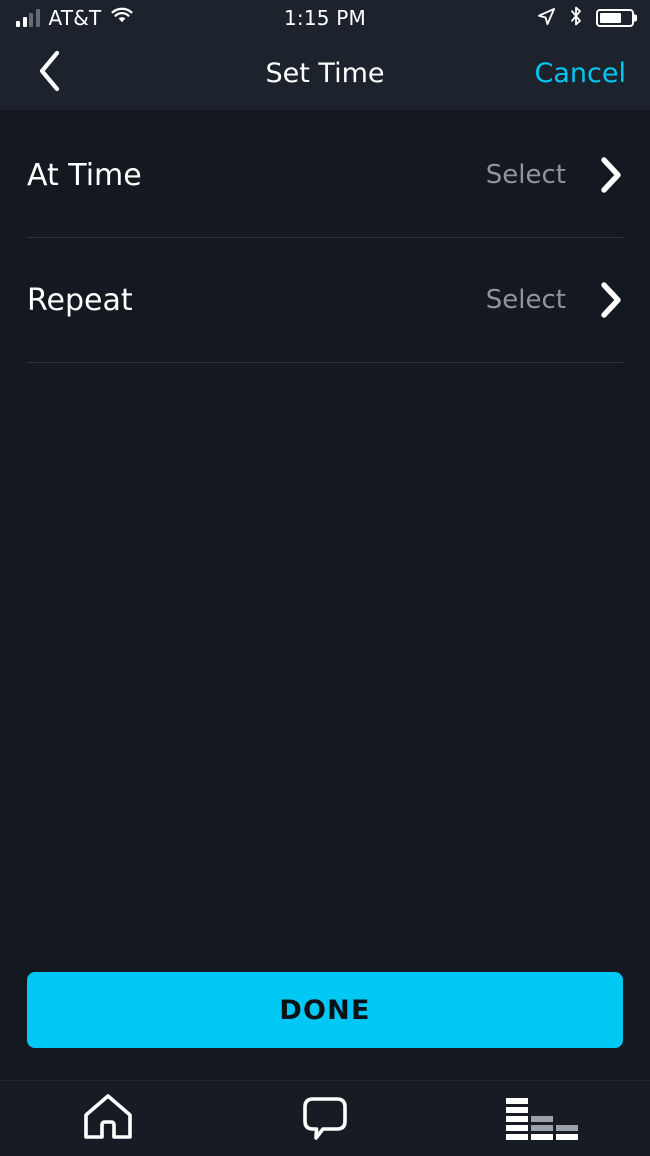 The image size is (650, 1156). What do you see at coordinates (84, 175) in the screenshot?
I see `row-label: At Time` at bounding box center [84, 175].